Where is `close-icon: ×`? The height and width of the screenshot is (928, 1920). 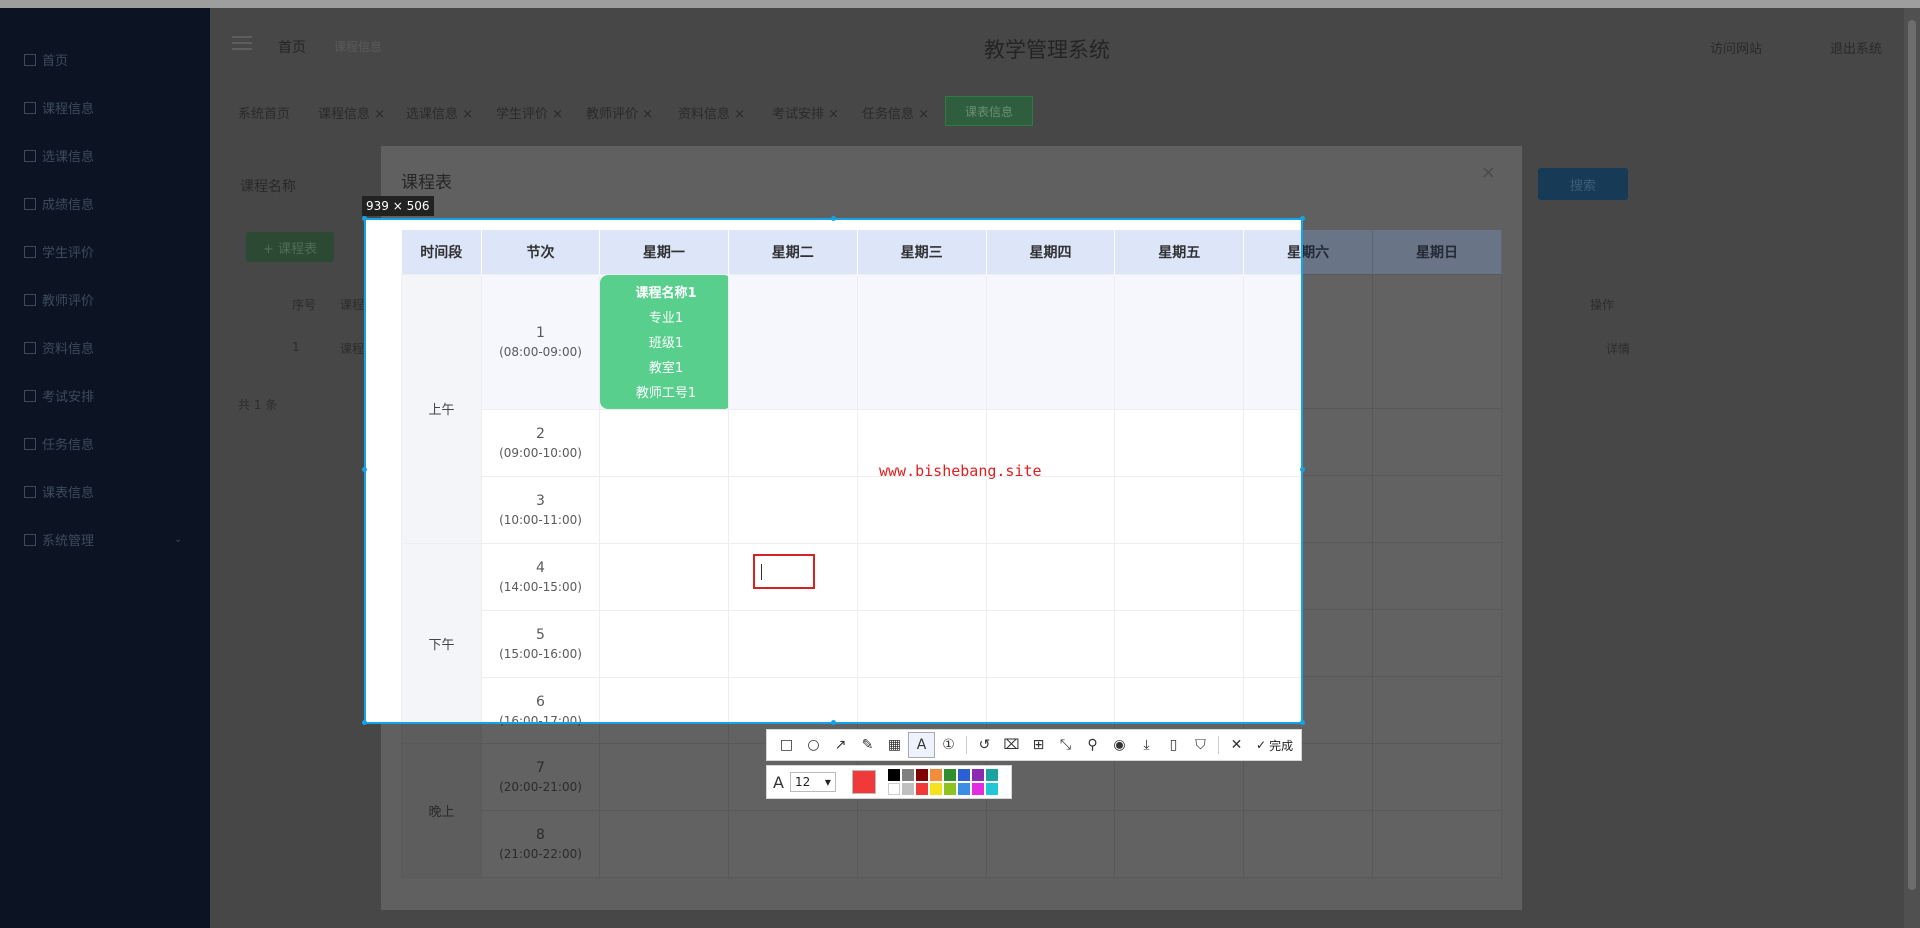 close-icon: × is located at coordinates (1488, 172).